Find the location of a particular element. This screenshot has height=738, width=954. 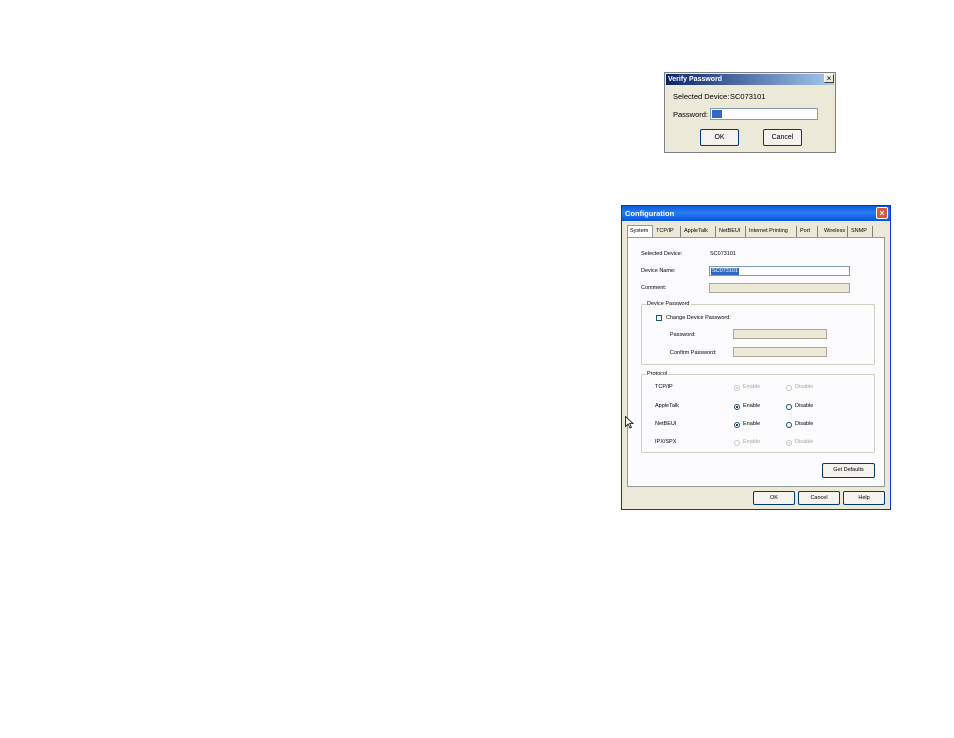

tcpip-enable-label: Enable is located at coordinates (752, 387).